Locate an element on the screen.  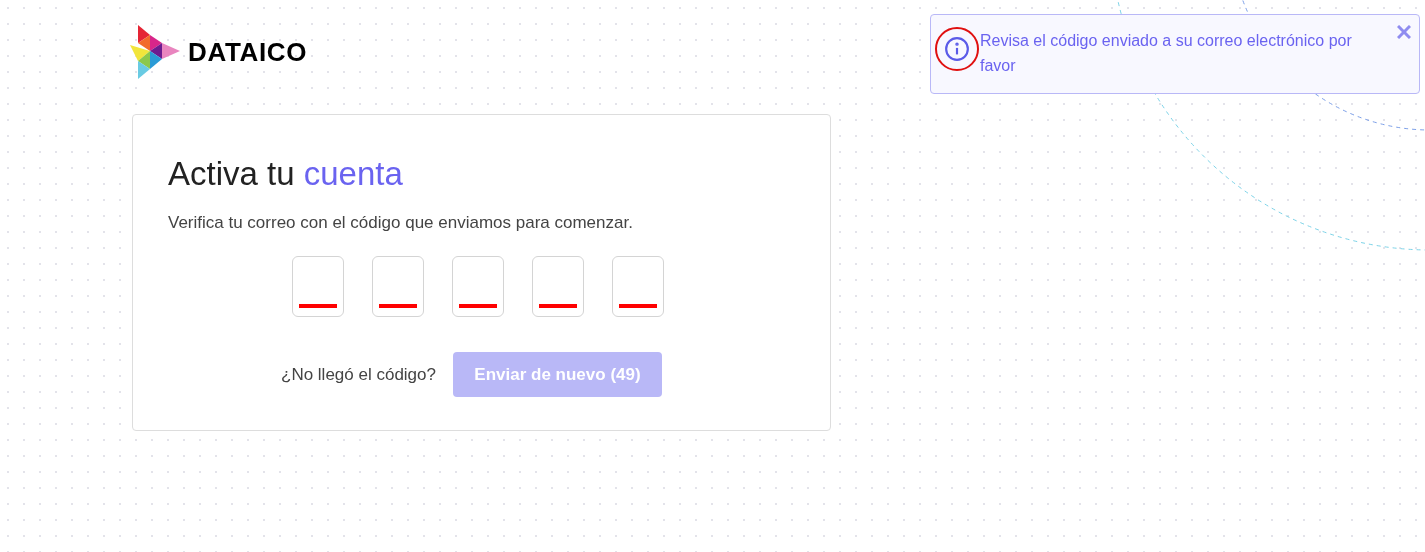
close-button is located at coordinates (1404, 32).